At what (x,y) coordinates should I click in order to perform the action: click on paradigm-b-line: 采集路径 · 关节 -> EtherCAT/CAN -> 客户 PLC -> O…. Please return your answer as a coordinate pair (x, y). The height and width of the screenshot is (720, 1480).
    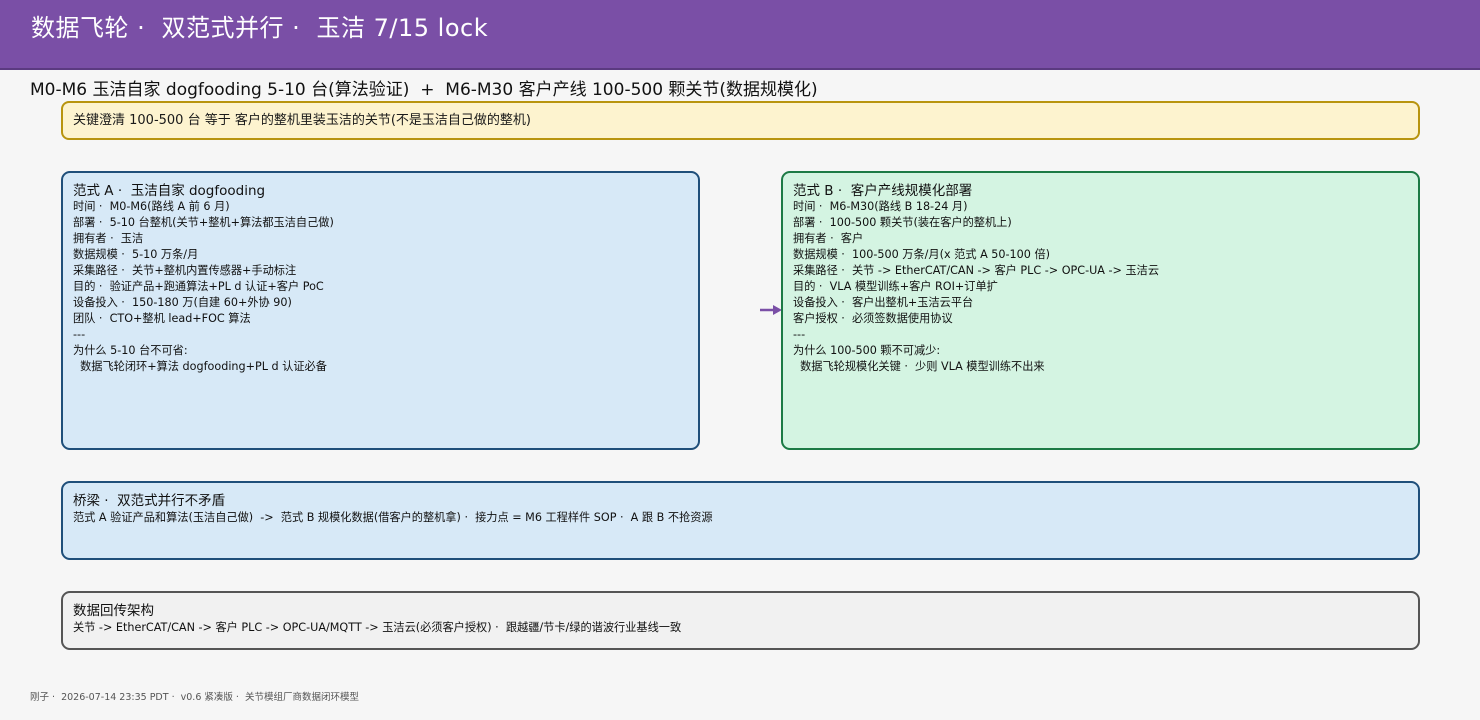
    Looking at the image, I should click on (976, 270).